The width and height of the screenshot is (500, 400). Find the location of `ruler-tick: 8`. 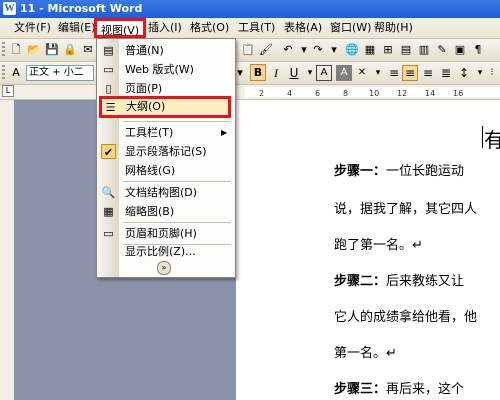

ruler-tick: 8 is located at coordinates (346, 93).